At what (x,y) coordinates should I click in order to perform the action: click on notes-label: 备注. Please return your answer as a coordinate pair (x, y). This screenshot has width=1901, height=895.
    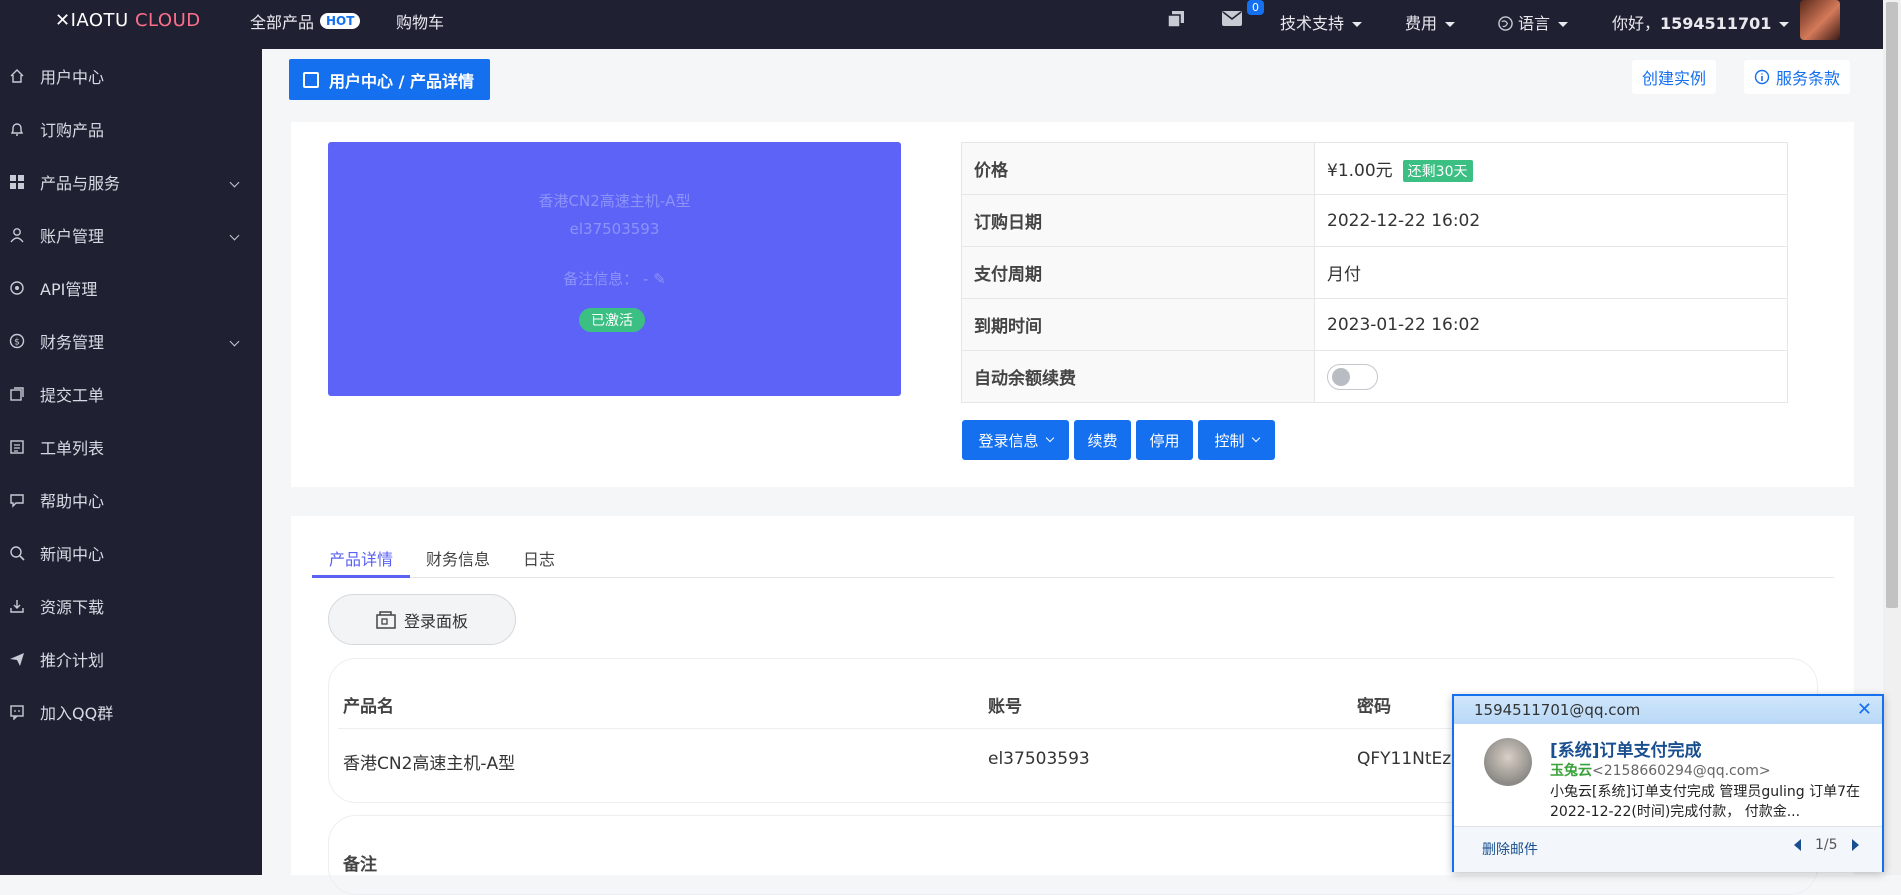
    Looking at the image, I should click on (360, 865).